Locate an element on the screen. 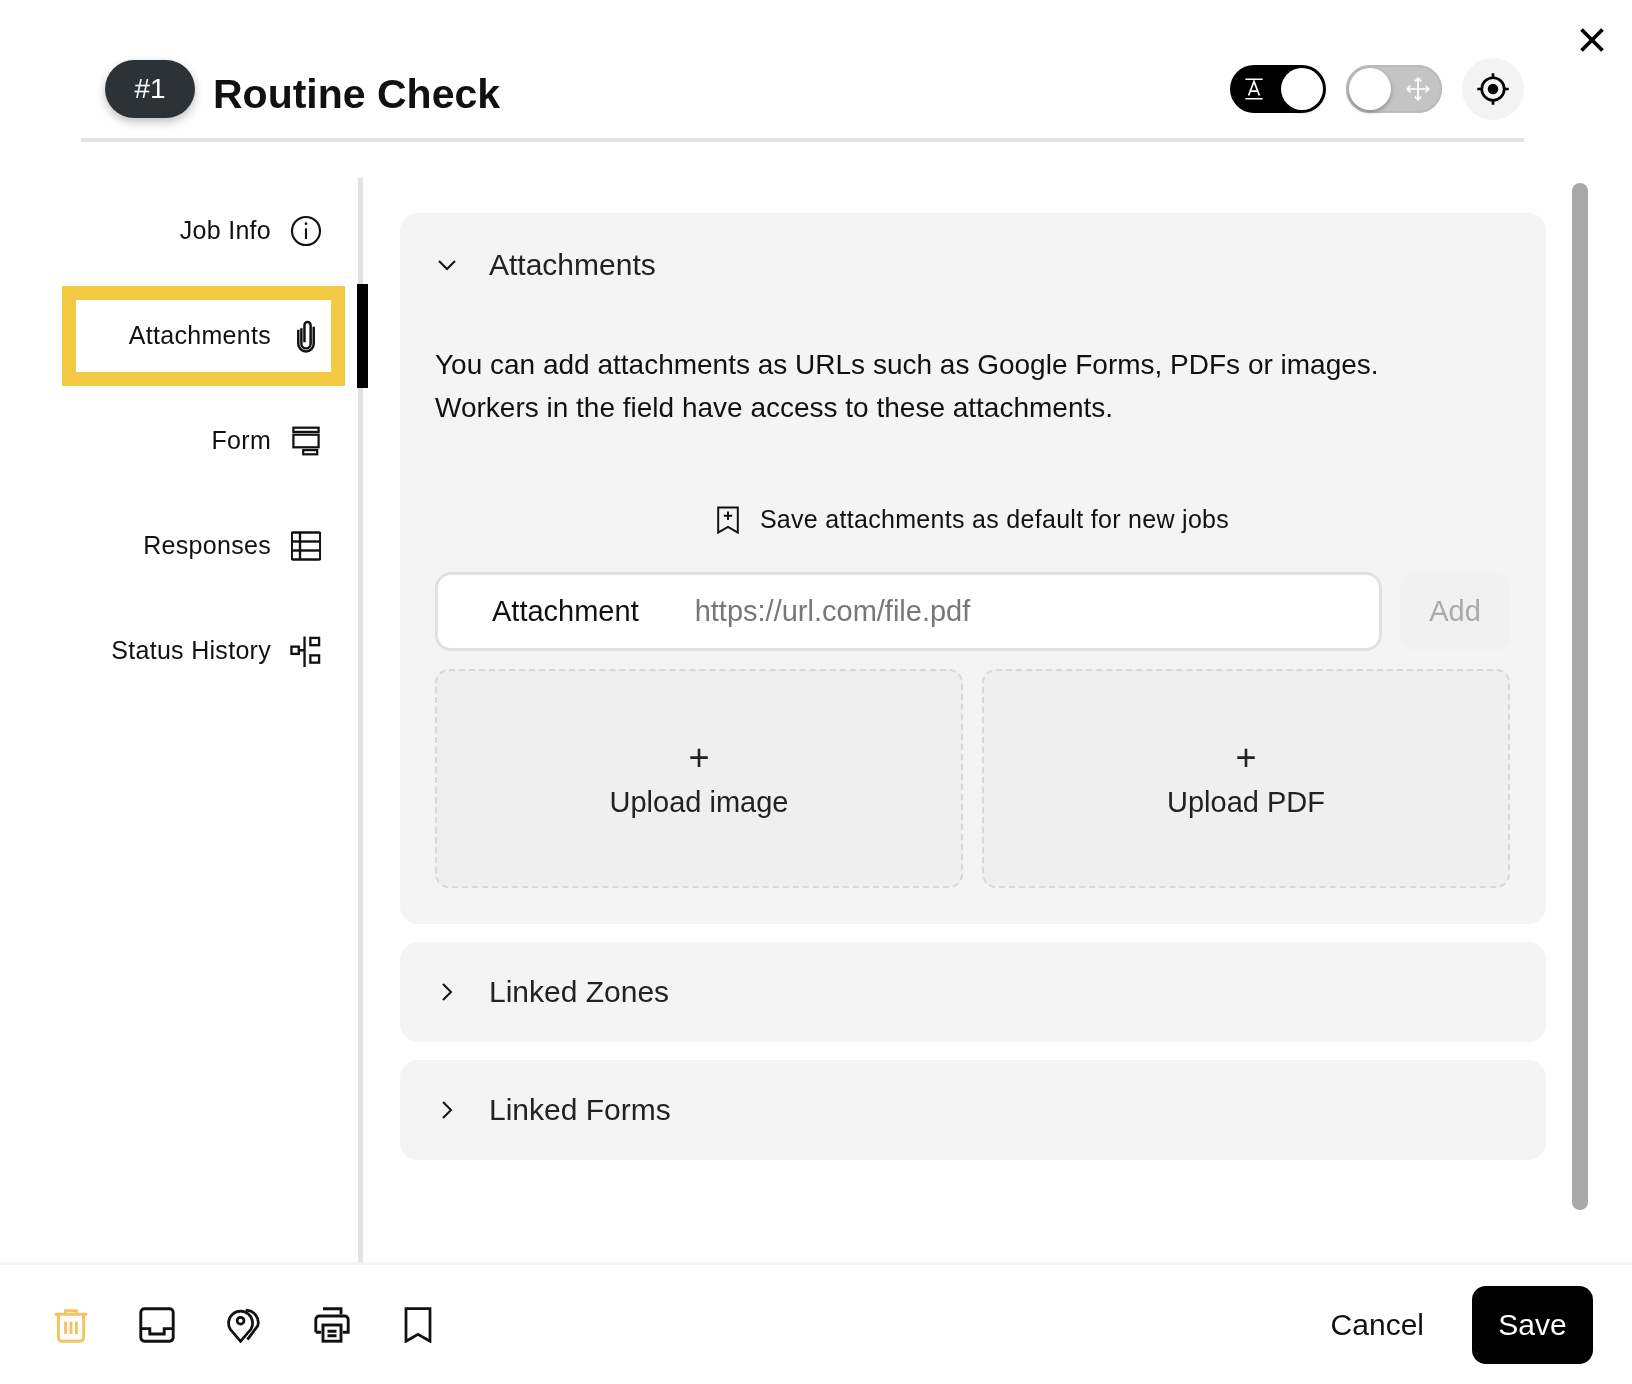 This screenshot has height=1384, width=1632. map-pins-icon is located at coordinates (244, 1324).